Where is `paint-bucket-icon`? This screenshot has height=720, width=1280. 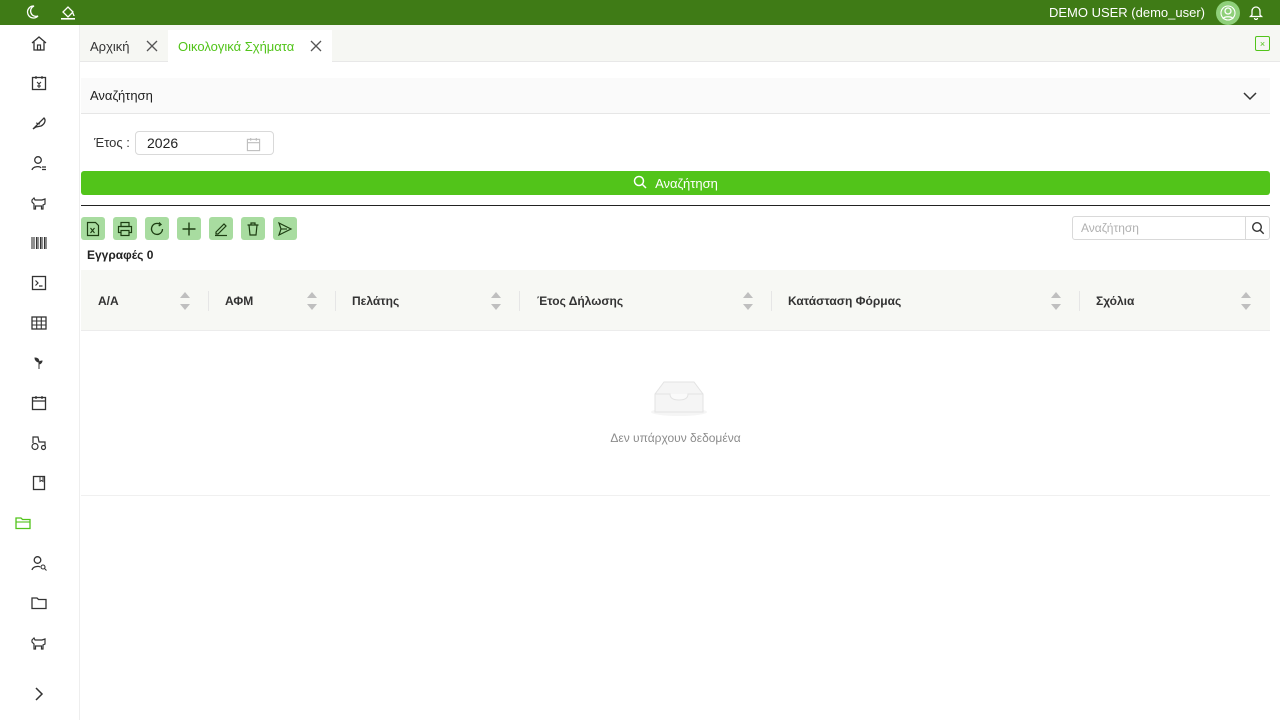
paint-bucket-icon is located at coordinates (68, 12).